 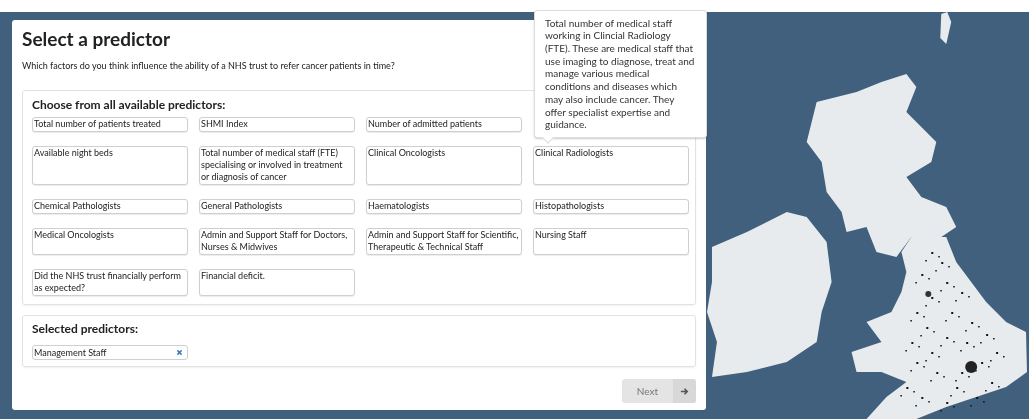 I want to click on tooltip: Total number of medical staff working in Clincial Radiology (FTE). These are medical staff that use imaging to diagnose, treat and manage various medical conditions and diseases which may also include cancer. They offer specialist expertise and guidance., so click(x=620, y=76).